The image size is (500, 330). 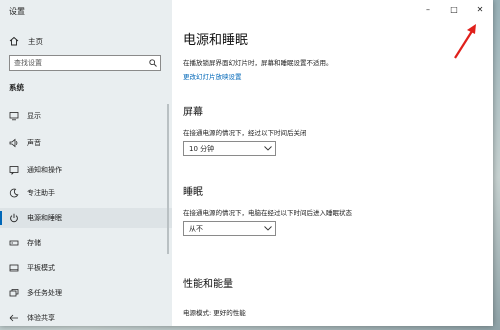 I want to click on sidebar-item-label: 平板模式, so click(x=41, y=268).